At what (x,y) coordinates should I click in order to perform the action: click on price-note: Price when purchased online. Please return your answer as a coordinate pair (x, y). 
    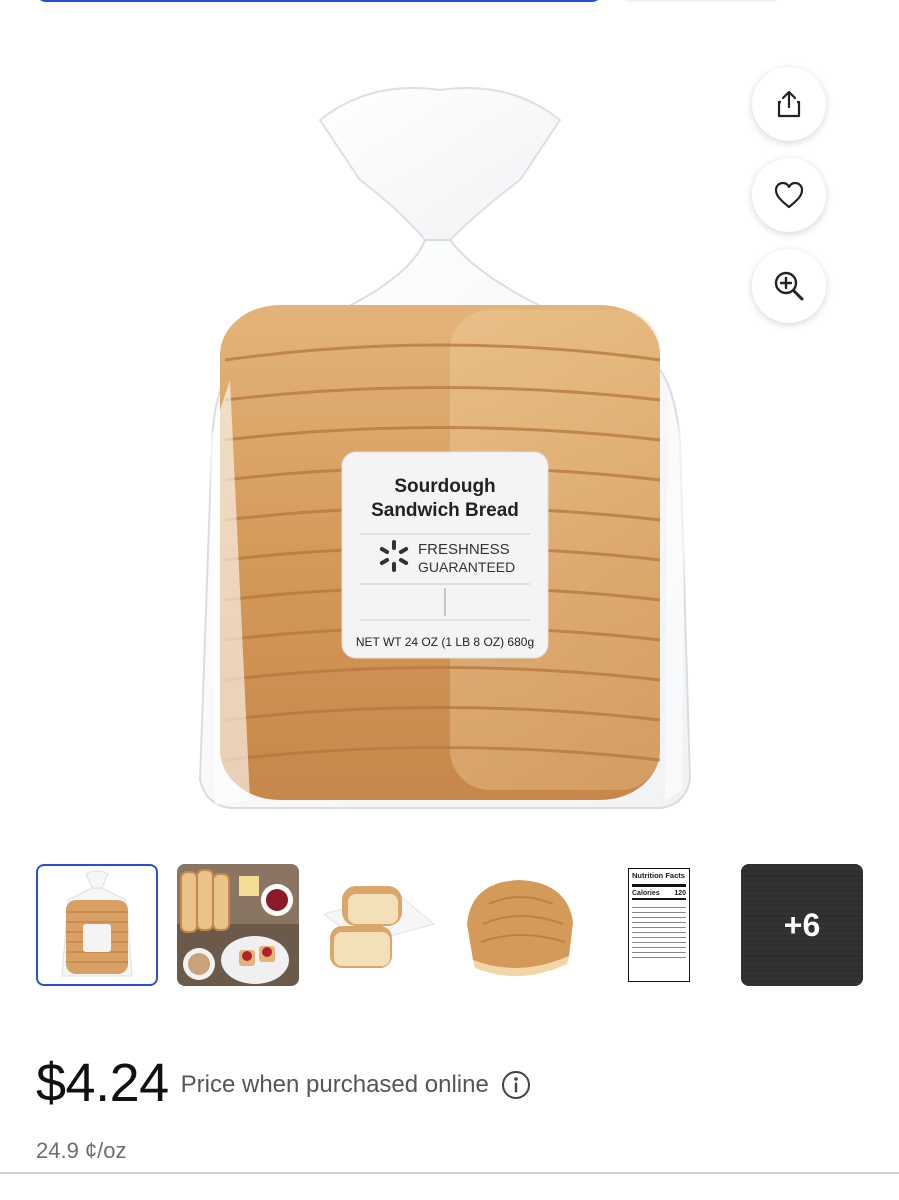
    Looking at the image, I should click on (334, 1084).